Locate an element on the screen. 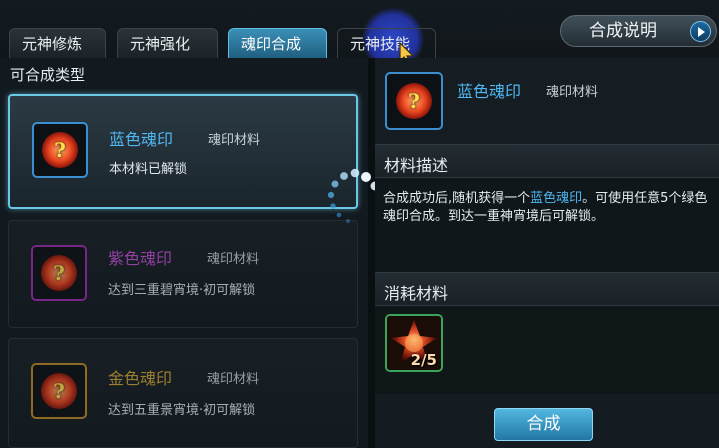 Image resolution: width=719 pixels, height=448 pixels. item-name: 蓝色魂印 is located at coordinates (141, 139).